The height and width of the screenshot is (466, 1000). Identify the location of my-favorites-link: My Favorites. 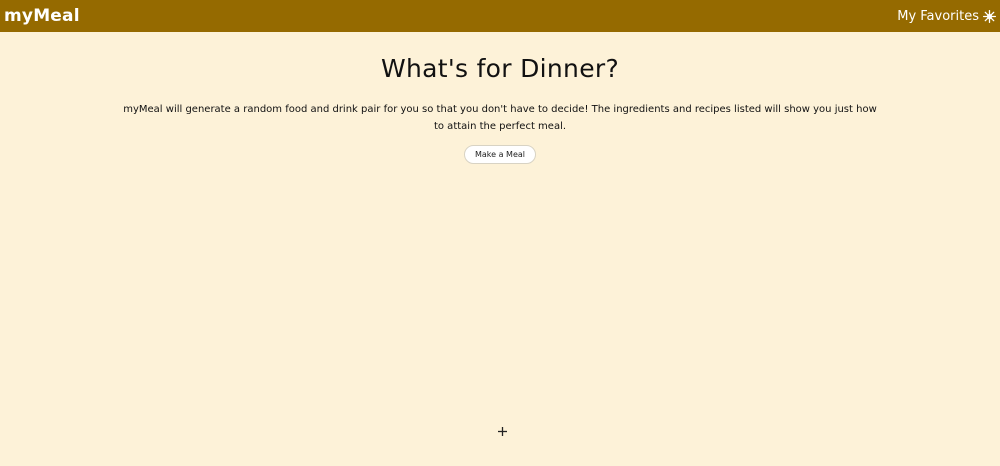
(946, 16).